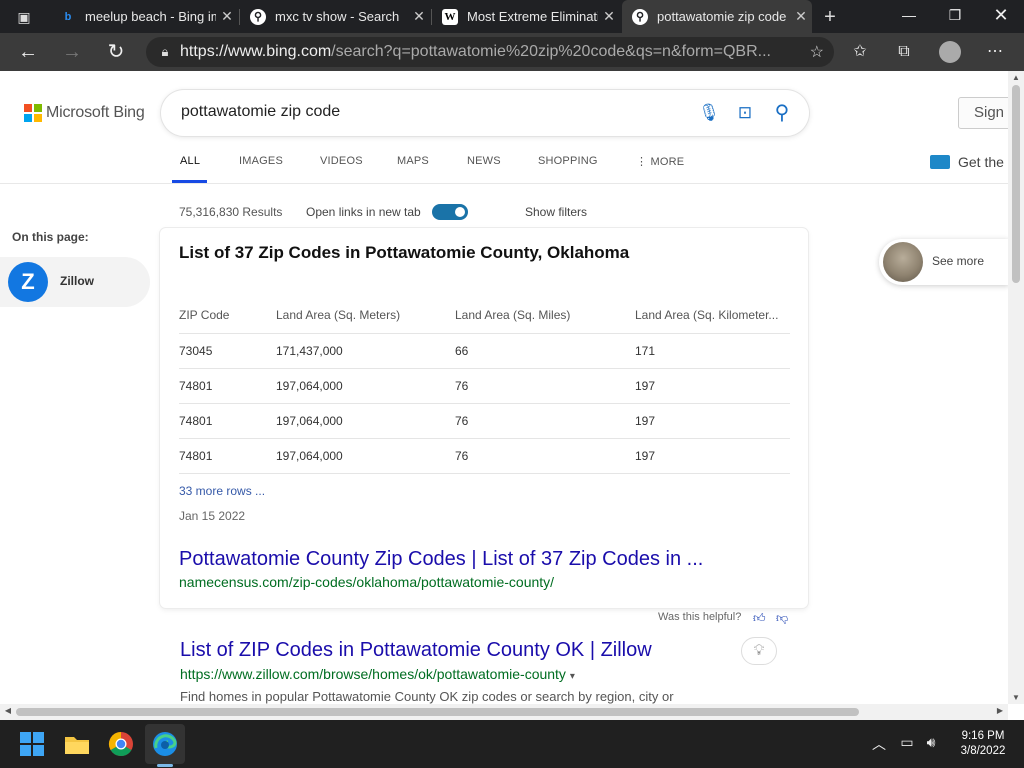  Describe the element at coordinates (335, 16) in the screenshot. I see `tab-mxc-tv-show: ⚲ mxc tv show - Search ✕` at that location.